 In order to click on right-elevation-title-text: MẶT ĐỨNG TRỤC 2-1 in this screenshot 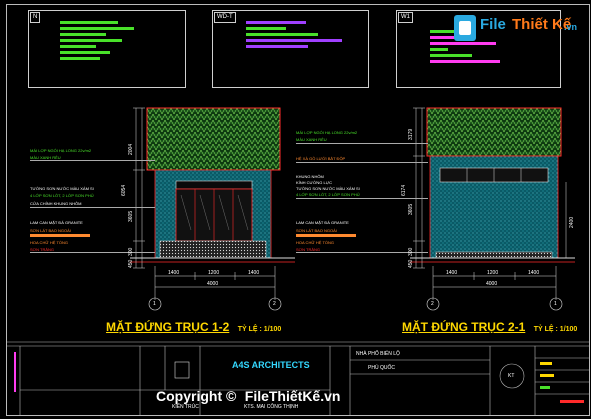, I will do `click(464, 327)`.